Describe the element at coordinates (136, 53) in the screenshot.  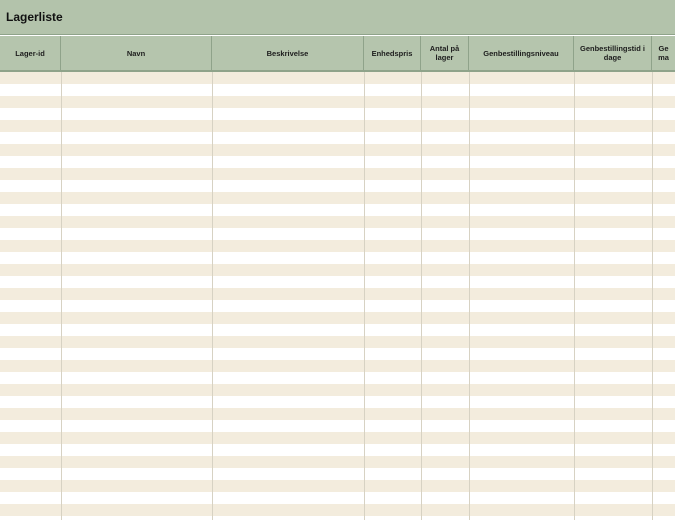
I see `column-header-navn: Navn` at that location.